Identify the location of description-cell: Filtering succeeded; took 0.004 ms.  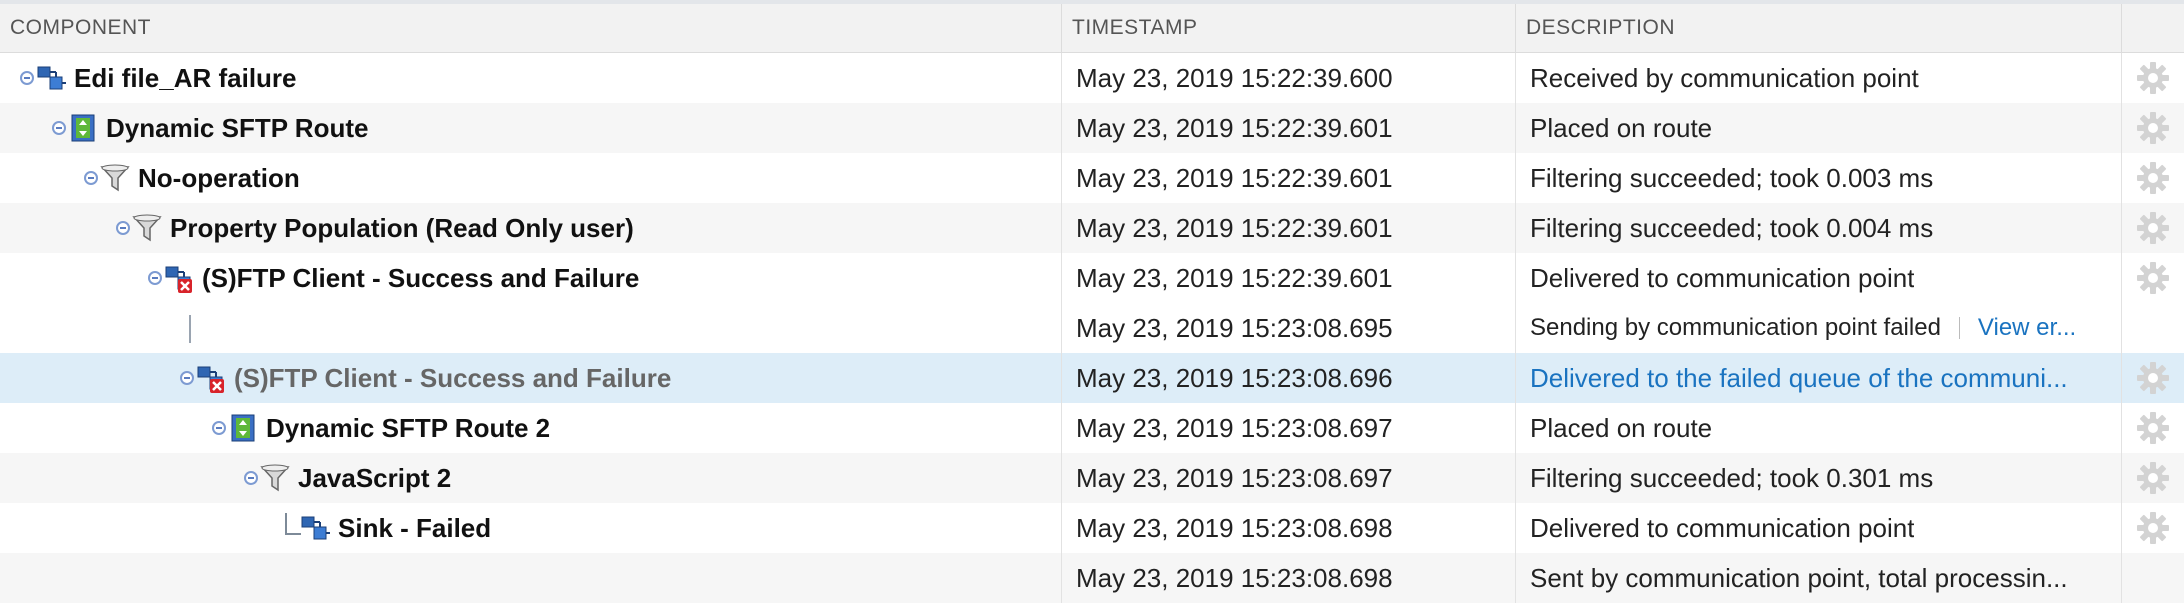
(1819, 228).